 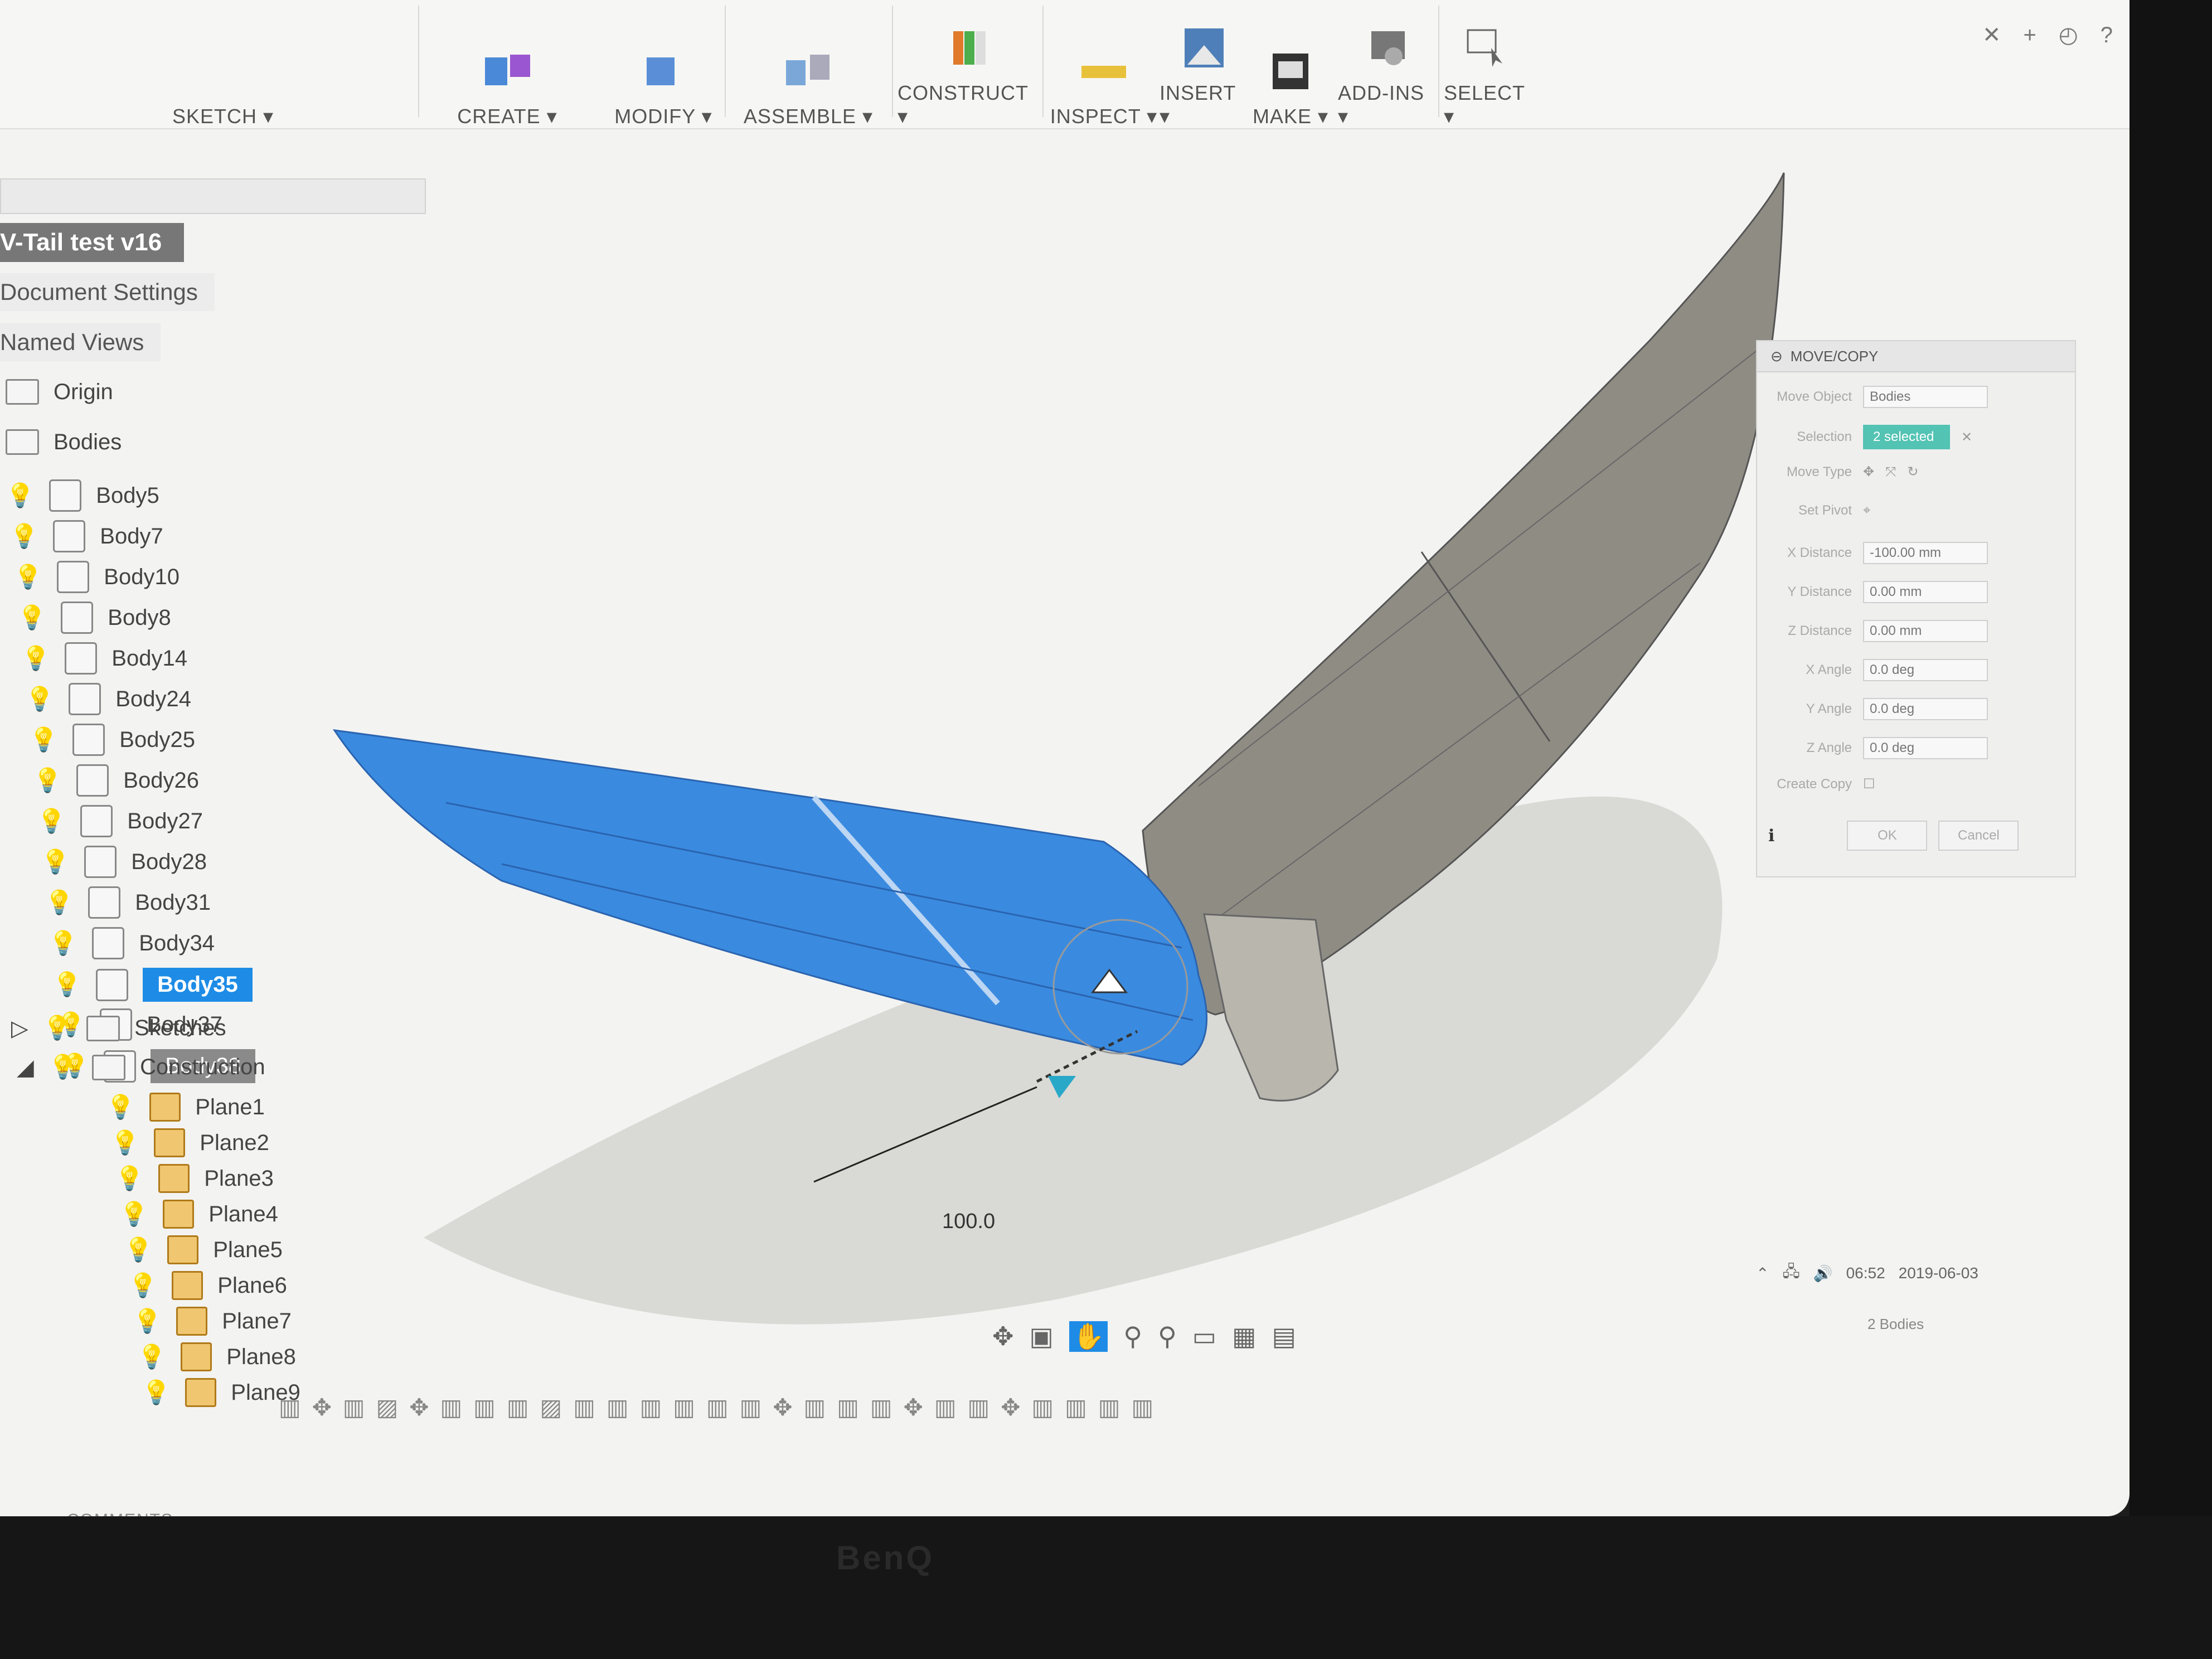 I want to click on orbit-icon: ✥, so click(x=1003, y=1336).